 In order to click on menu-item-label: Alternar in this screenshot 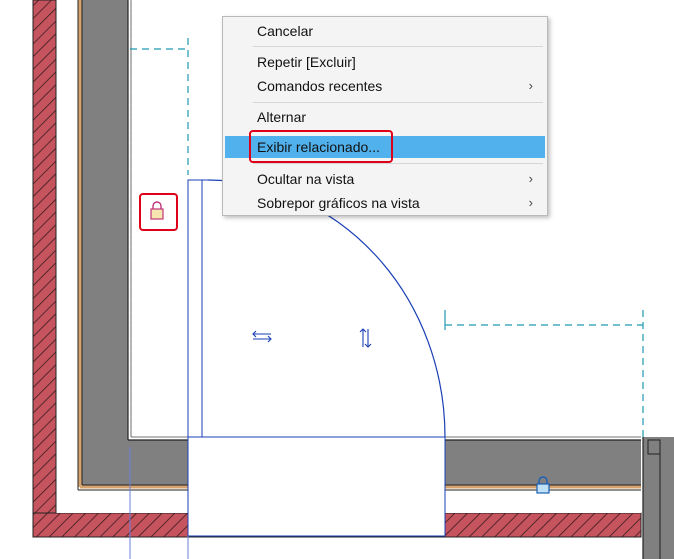, I will do `click(282, 117)`.